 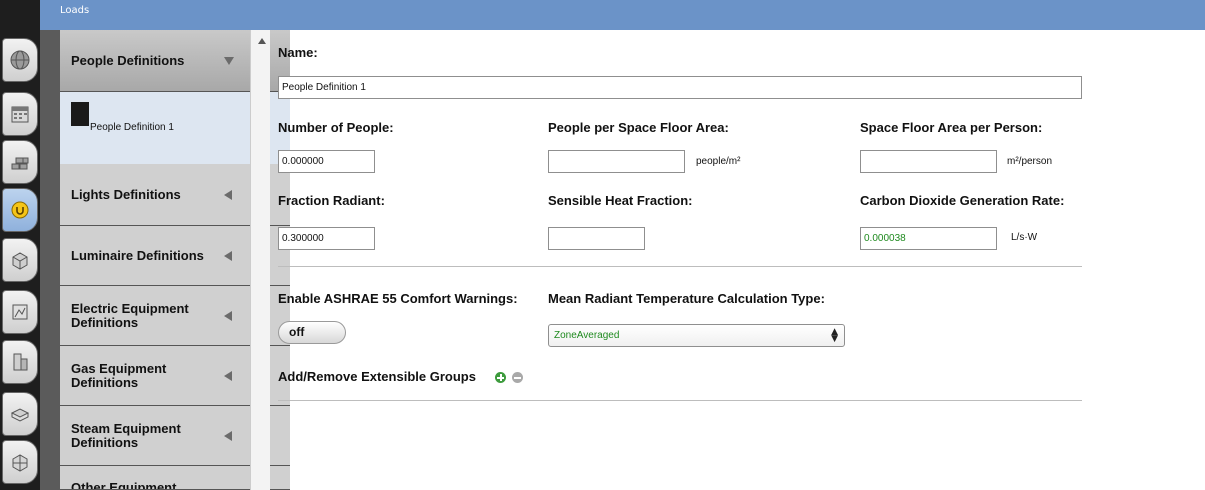 What do you see at coordinates (928, 161) in the screenshot?
I see `area-per-person-field` at bounding box center [928, 161].